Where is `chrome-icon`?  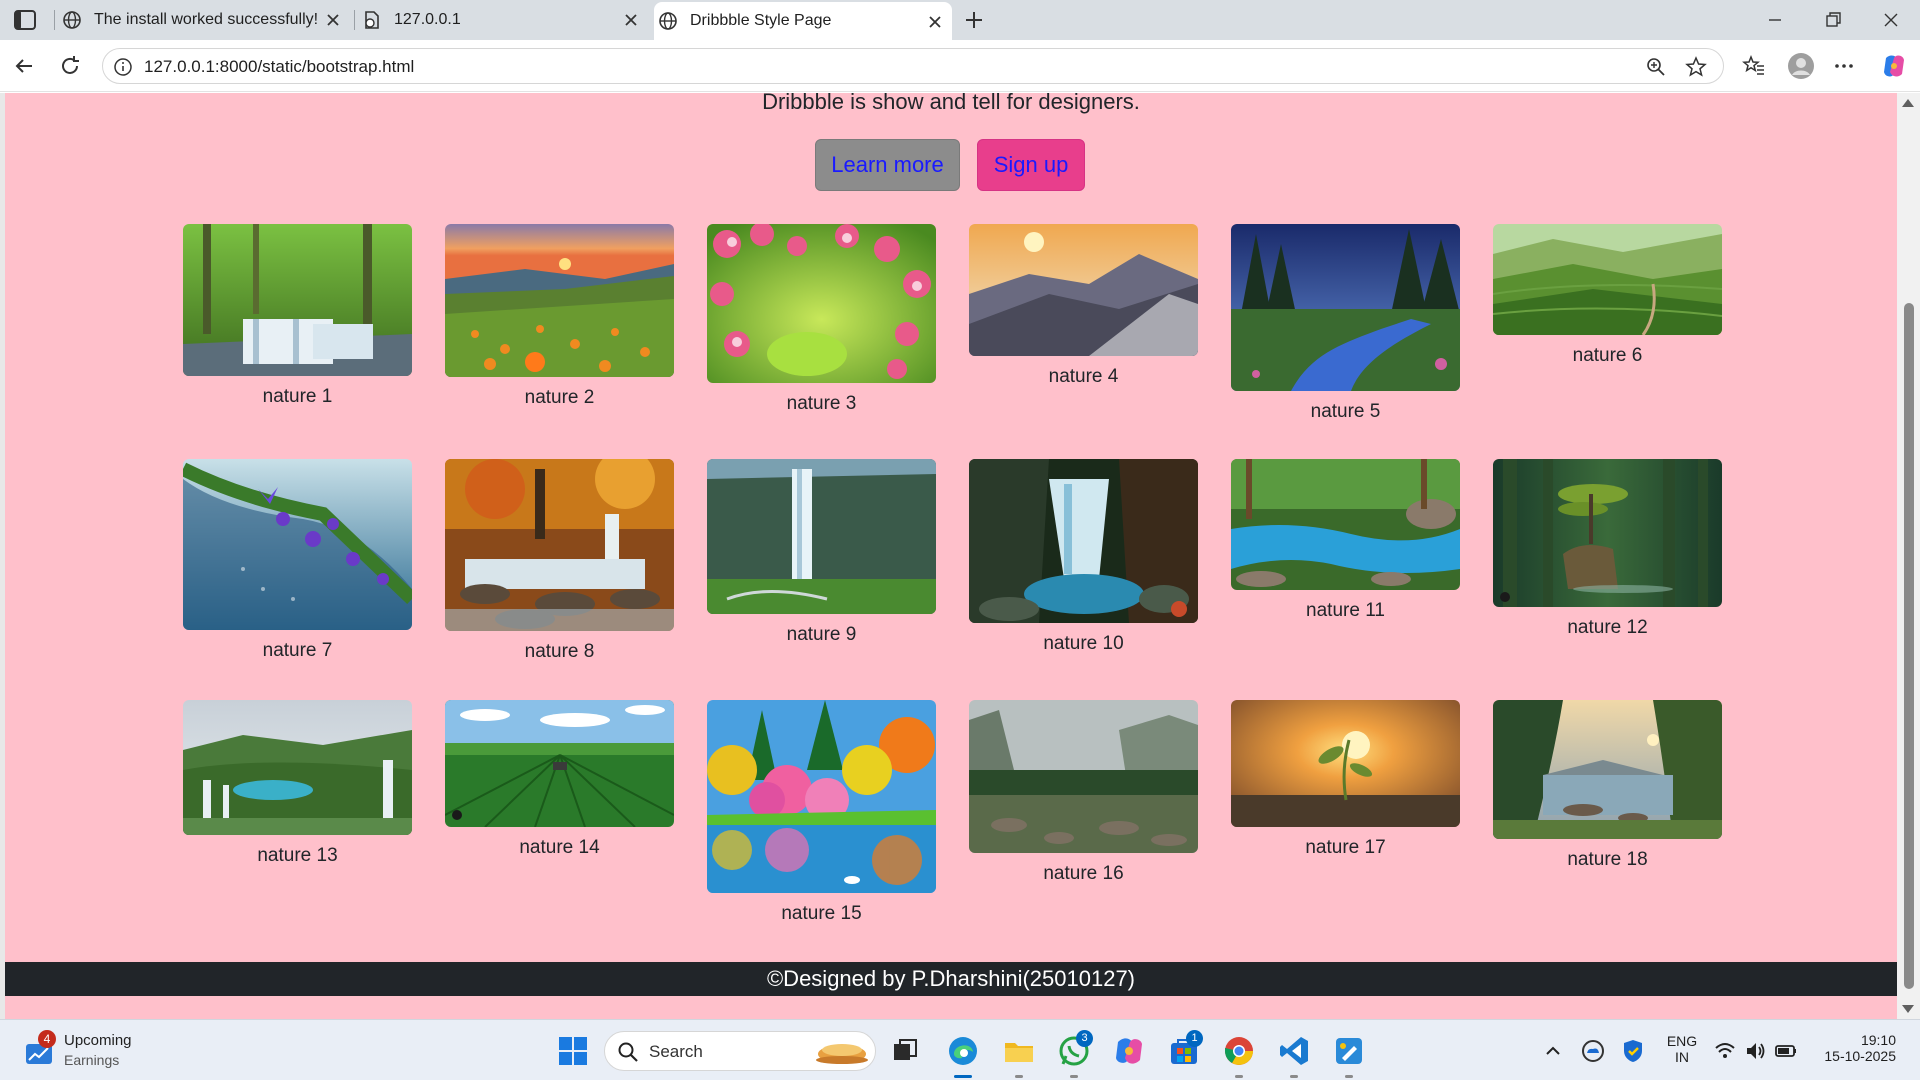 chrome-icon is located at coordinates (1239, 1051).